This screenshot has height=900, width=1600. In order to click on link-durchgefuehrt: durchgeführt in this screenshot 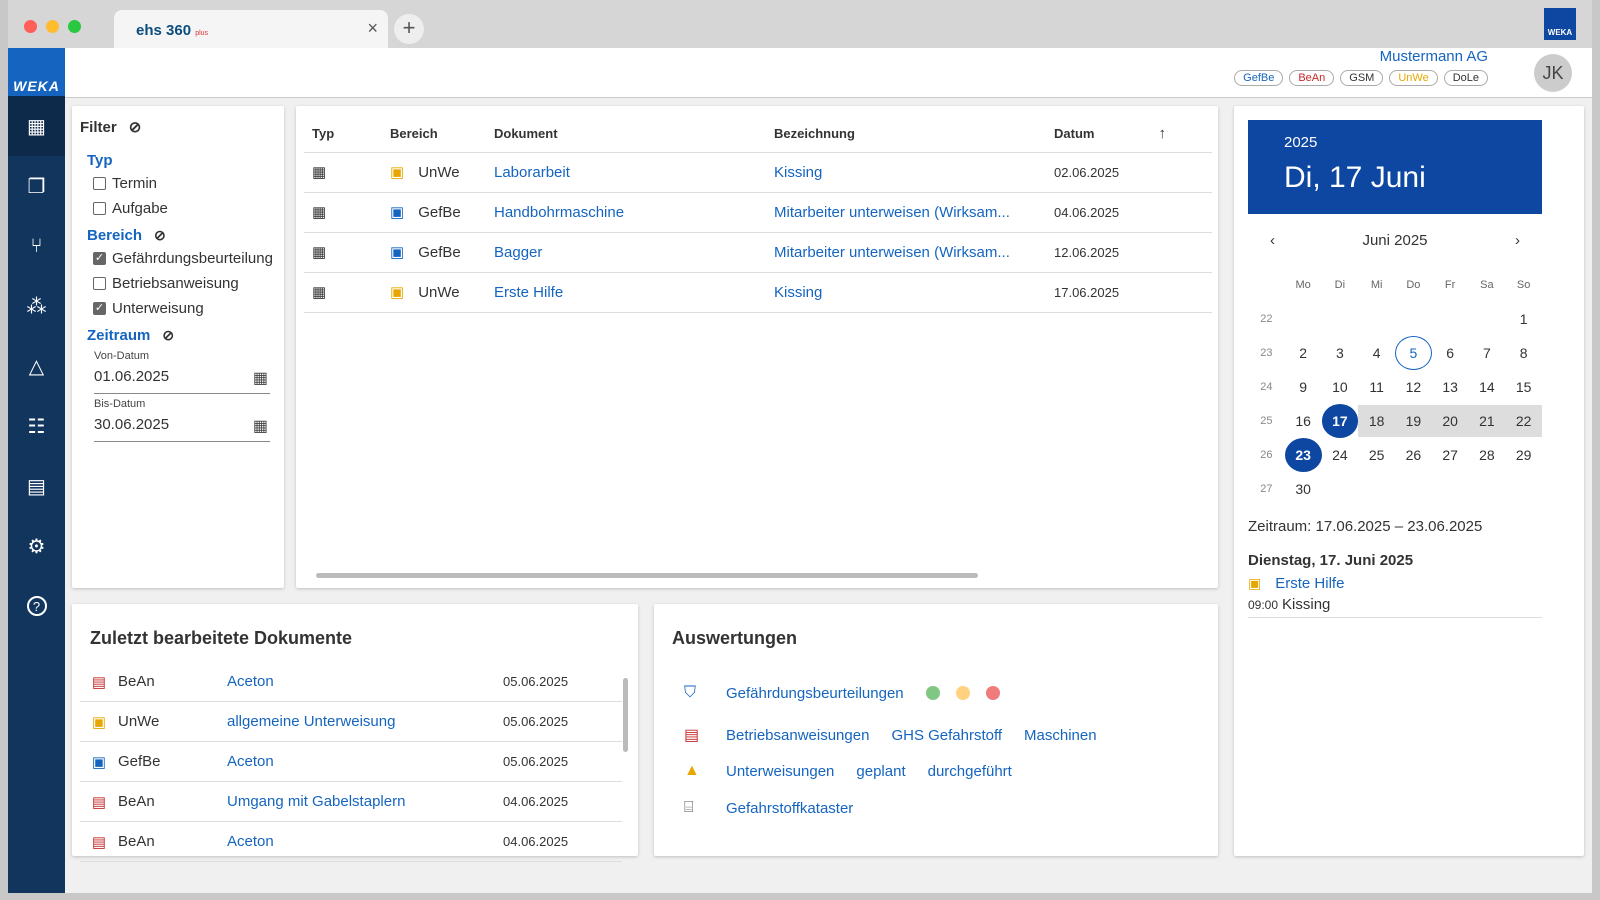, I will do `click(970, 771)`.